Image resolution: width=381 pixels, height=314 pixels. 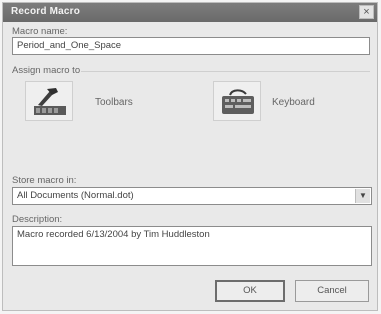 What do you see at coordinates (191, 46) in the screenshot?
I see `macro-name-input: Period_and_One_Space` at bounding box center [191, 46].